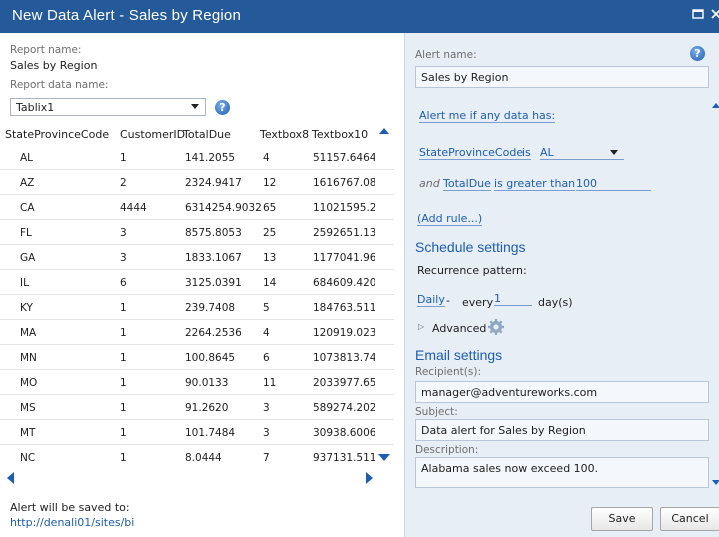 The image size is (719, 537). I want to click on table-cell: 8575.8053, so click(213, 233).